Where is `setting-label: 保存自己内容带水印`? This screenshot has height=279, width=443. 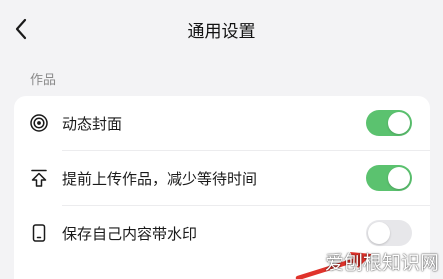
setting-label: 保存自己内容带水印 is located at coordinates (130, 233).